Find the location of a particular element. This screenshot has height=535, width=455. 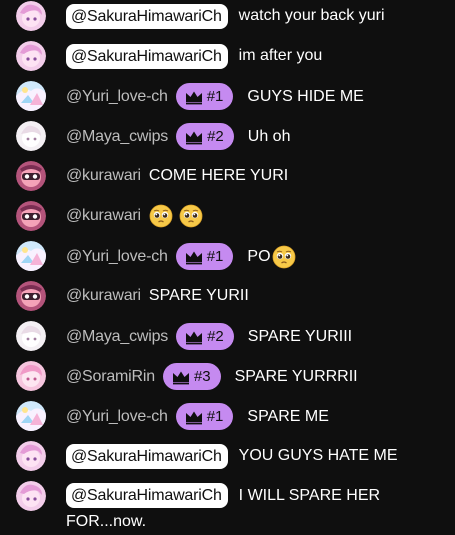

chat-message-line: @SakuraHimawariCh im after you is located at coordinates (257, 56).